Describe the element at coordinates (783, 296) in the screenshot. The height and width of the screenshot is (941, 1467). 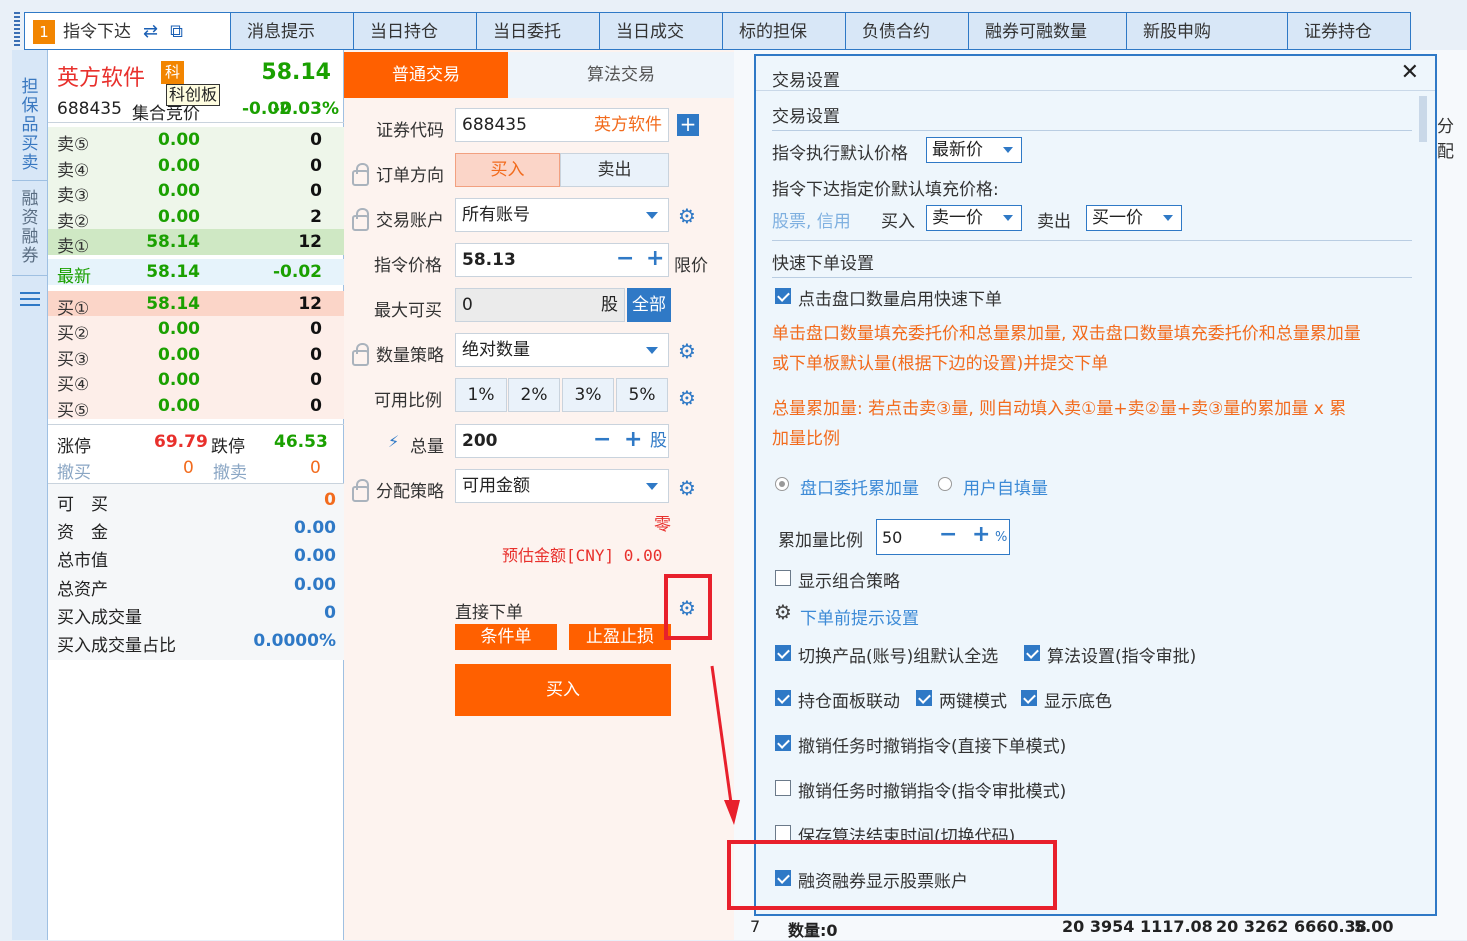
I see `quick-order-checkbox` at that location.